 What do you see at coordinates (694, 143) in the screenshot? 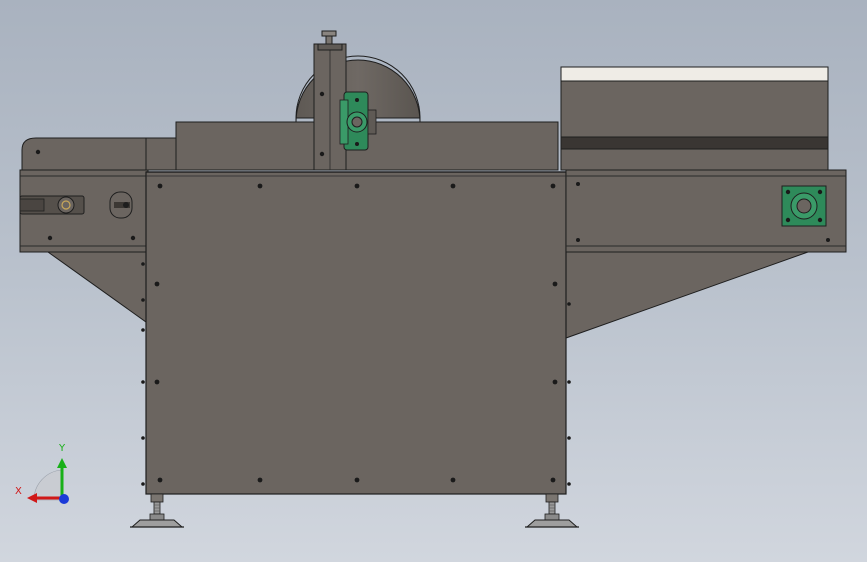
I see `conveyor-belt` at bounding box center [694, 143].